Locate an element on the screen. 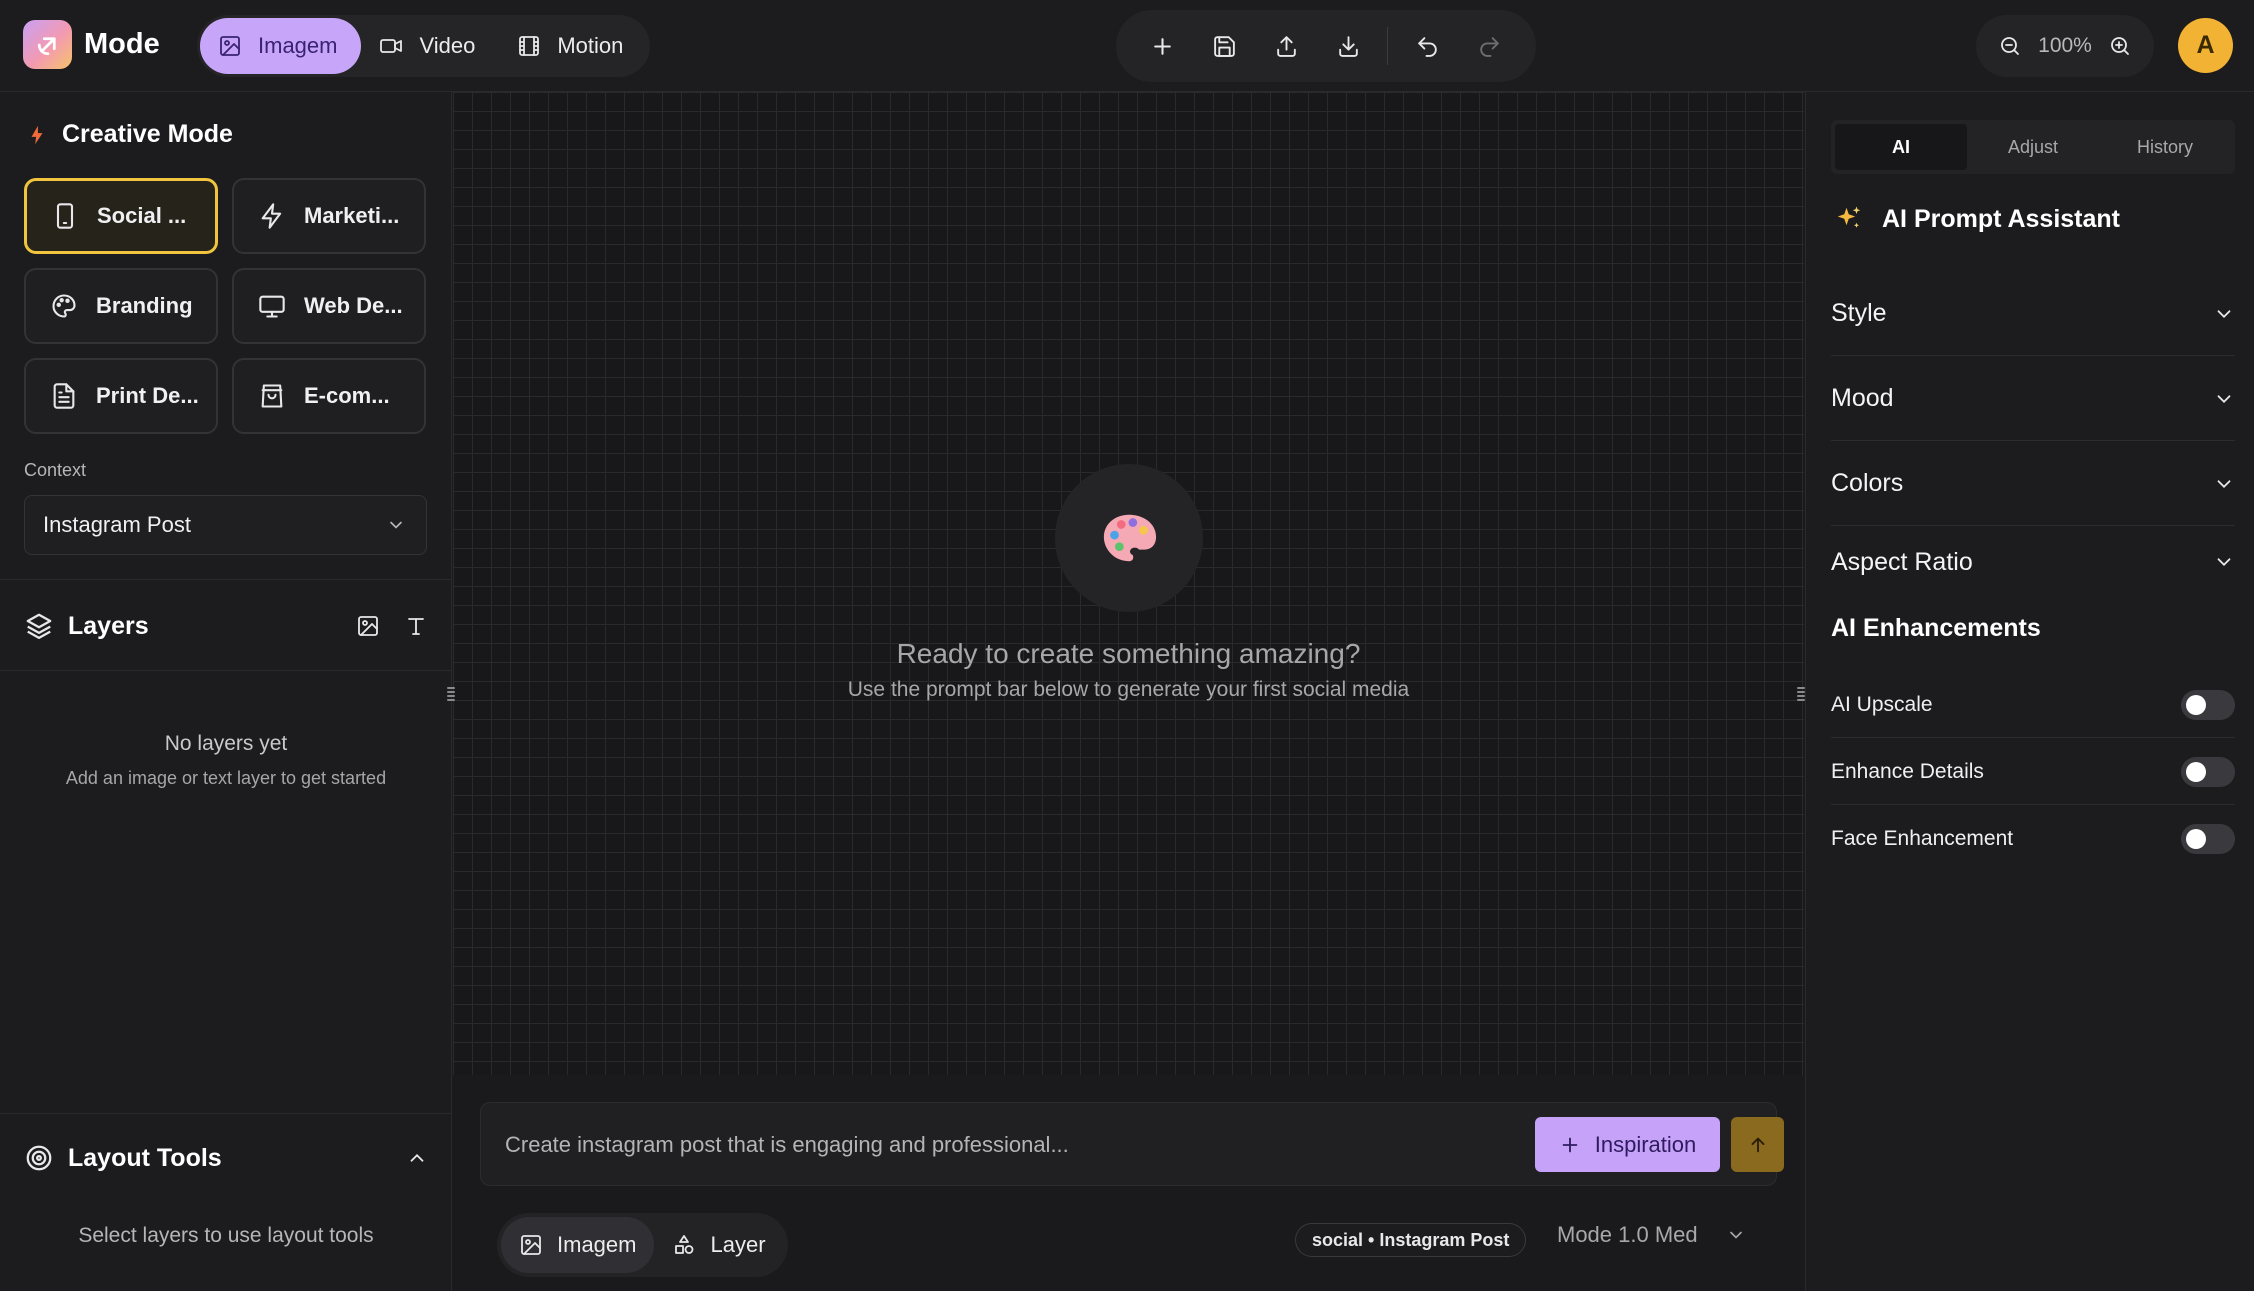 This screenshot has height=1291, width=2254. prompt-tab-label: Imagem is located at coordinates (597, 1244).